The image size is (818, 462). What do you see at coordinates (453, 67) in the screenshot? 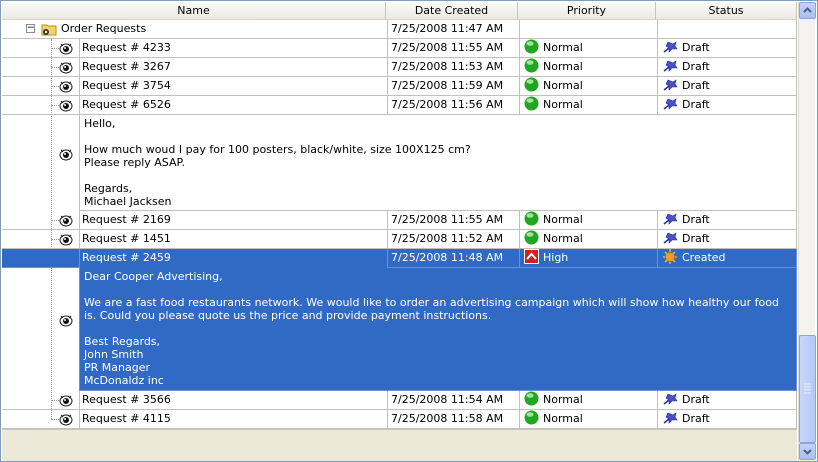
I see `request-date: 7/25/2008 11:53 AM` at bounding box center [453, 67].